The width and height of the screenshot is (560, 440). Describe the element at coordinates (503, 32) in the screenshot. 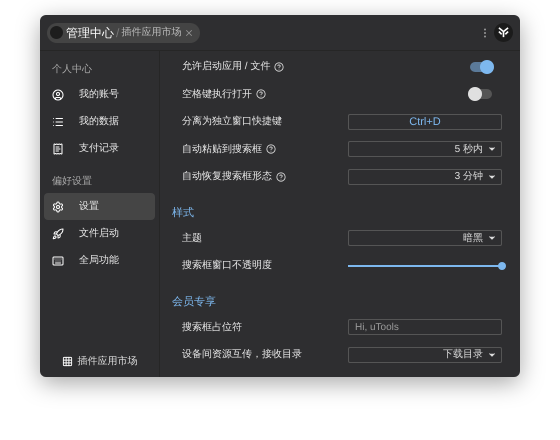

I see `app-logo-icon` at that location.